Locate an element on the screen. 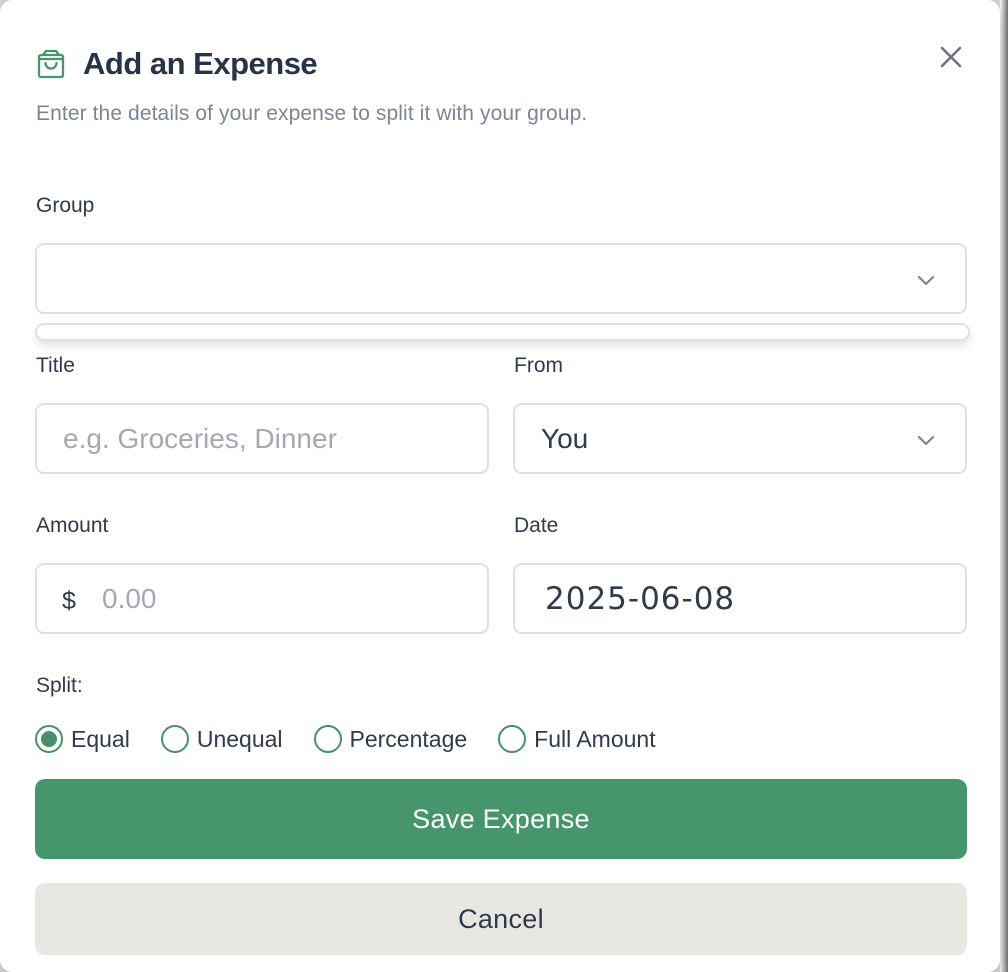 This screenshot has width=1008, height=972. from-selected-value: You is located at coordinates (565, 438).